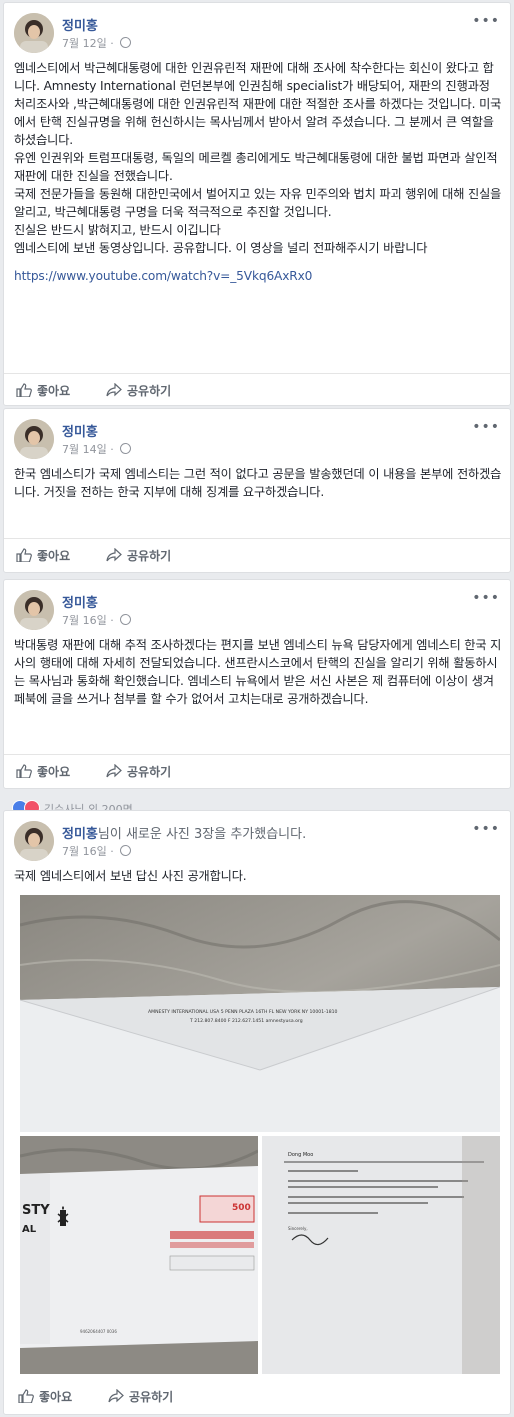  I want to click on svg-text: 9462064407 0036, so click(98, 1331).